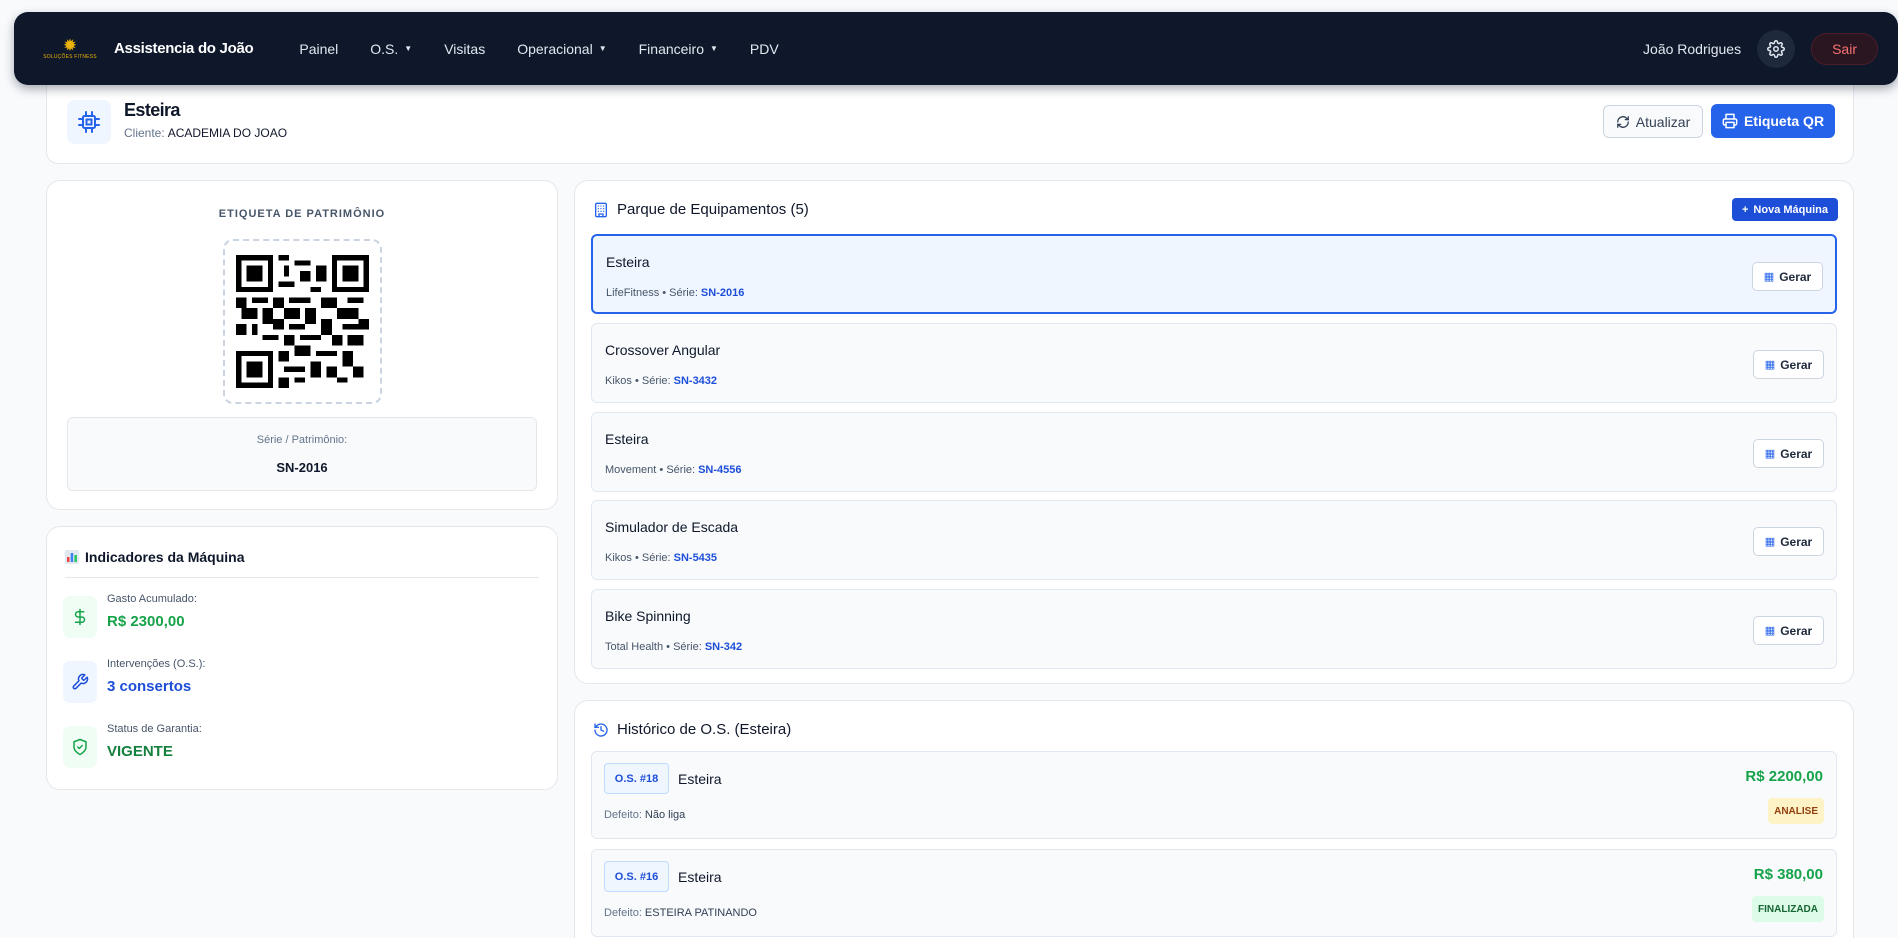 Image resolution: width=1898 pixels, height=938 pixels. I want to click on defect-value: ESTEIRA PATINANDO, so click(700, 913).